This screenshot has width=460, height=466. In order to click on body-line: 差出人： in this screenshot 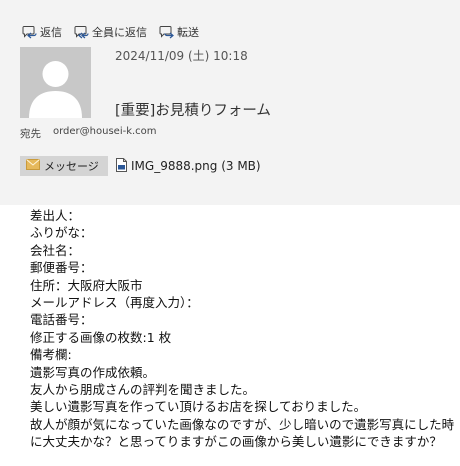, I will do `click(55, 215)`.